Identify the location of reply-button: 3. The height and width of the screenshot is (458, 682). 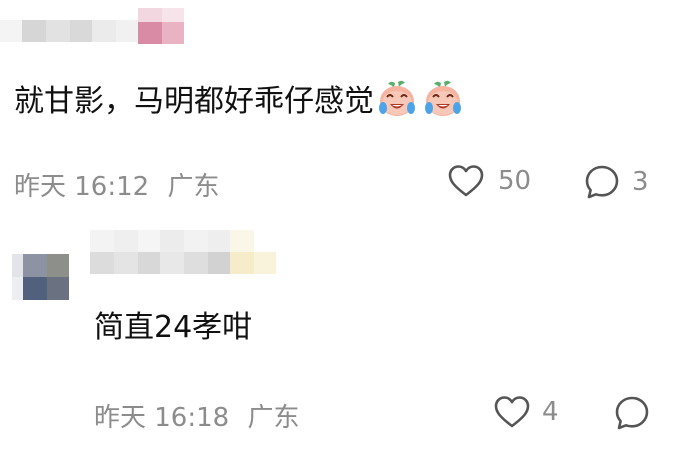
(616, 182).